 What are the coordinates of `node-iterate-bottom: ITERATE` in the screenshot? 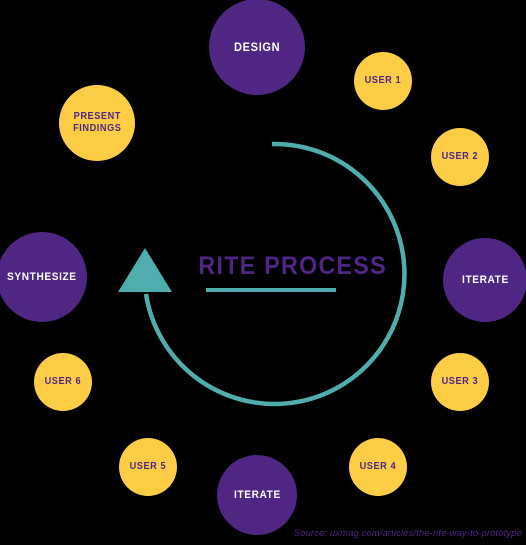 It's located at (257, 495).